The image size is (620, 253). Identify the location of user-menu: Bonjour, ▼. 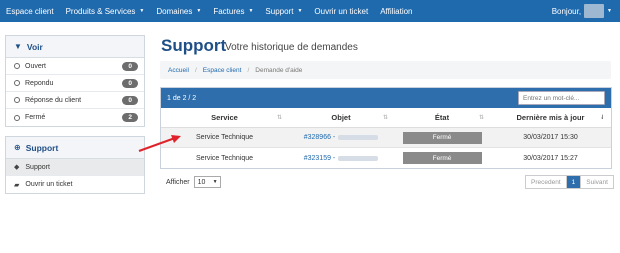
(586, 11).